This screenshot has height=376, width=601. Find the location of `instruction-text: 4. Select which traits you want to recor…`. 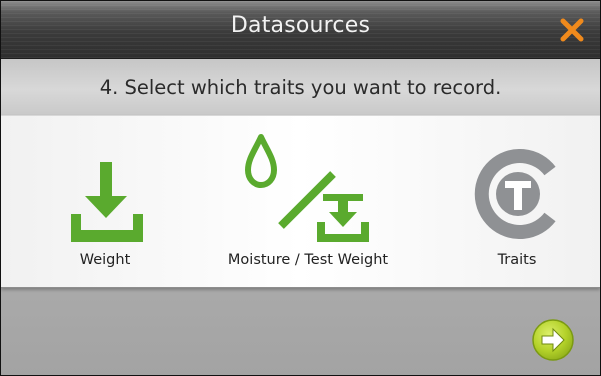

instruction-text: 4. Select which traits you want to recor… is located at coordinates (300, 87).